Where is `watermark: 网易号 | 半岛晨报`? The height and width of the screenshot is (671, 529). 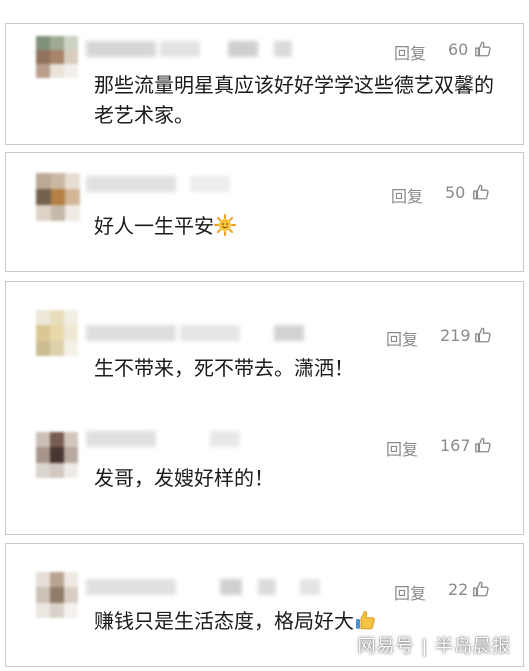
watermark: 网易号 | 半岛晨报 is located at coordinates (434, 646).